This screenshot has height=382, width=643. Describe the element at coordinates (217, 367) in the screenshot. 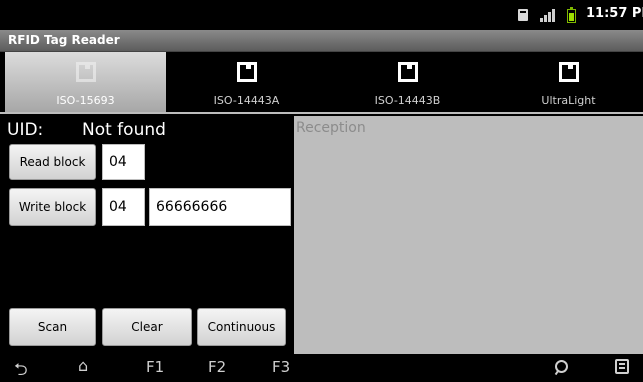

I see `f2-button: F2` at that location.